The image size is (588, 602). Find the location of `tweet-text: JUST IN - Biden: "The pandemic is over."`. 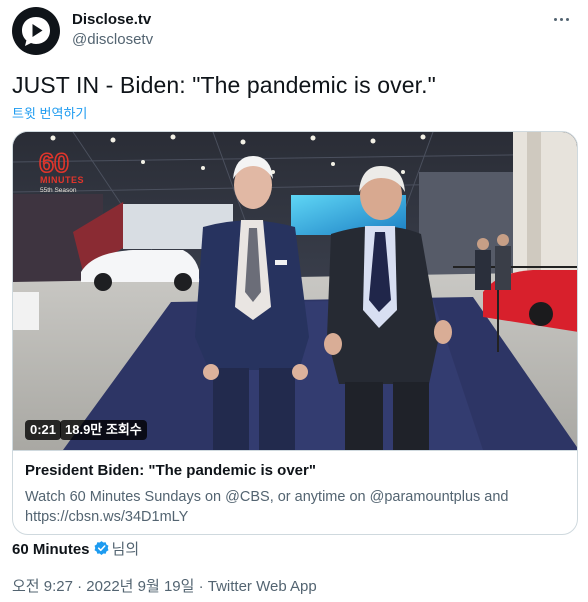

tweet-text: JUST IN - Biden: "The pandemic is over." is located at coordinates (224, 85).